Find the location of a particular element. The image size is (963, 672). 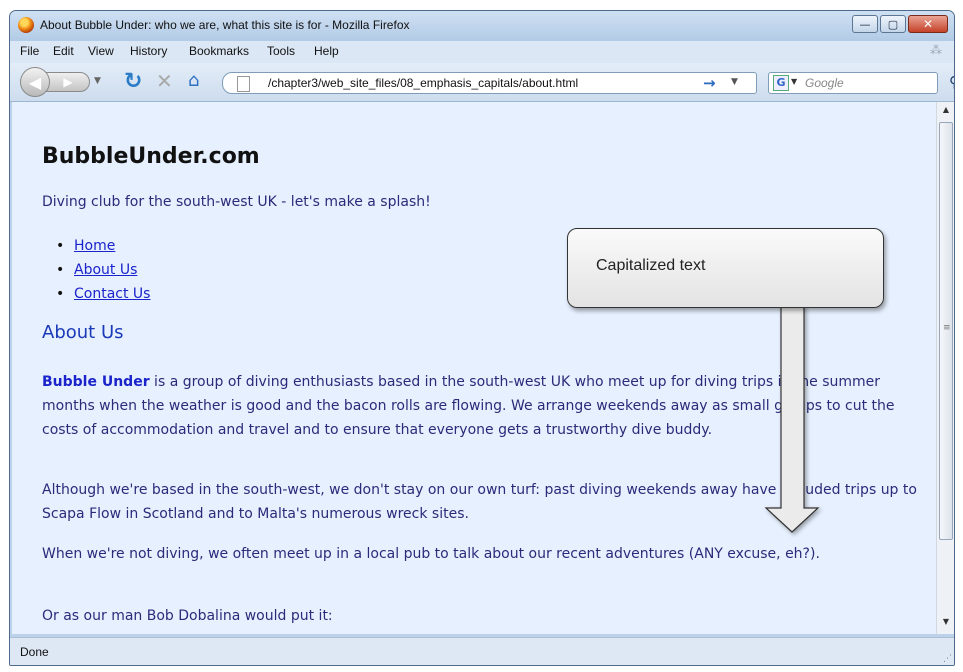

stop-icon: ✕ is located at coordinates (164, 81).